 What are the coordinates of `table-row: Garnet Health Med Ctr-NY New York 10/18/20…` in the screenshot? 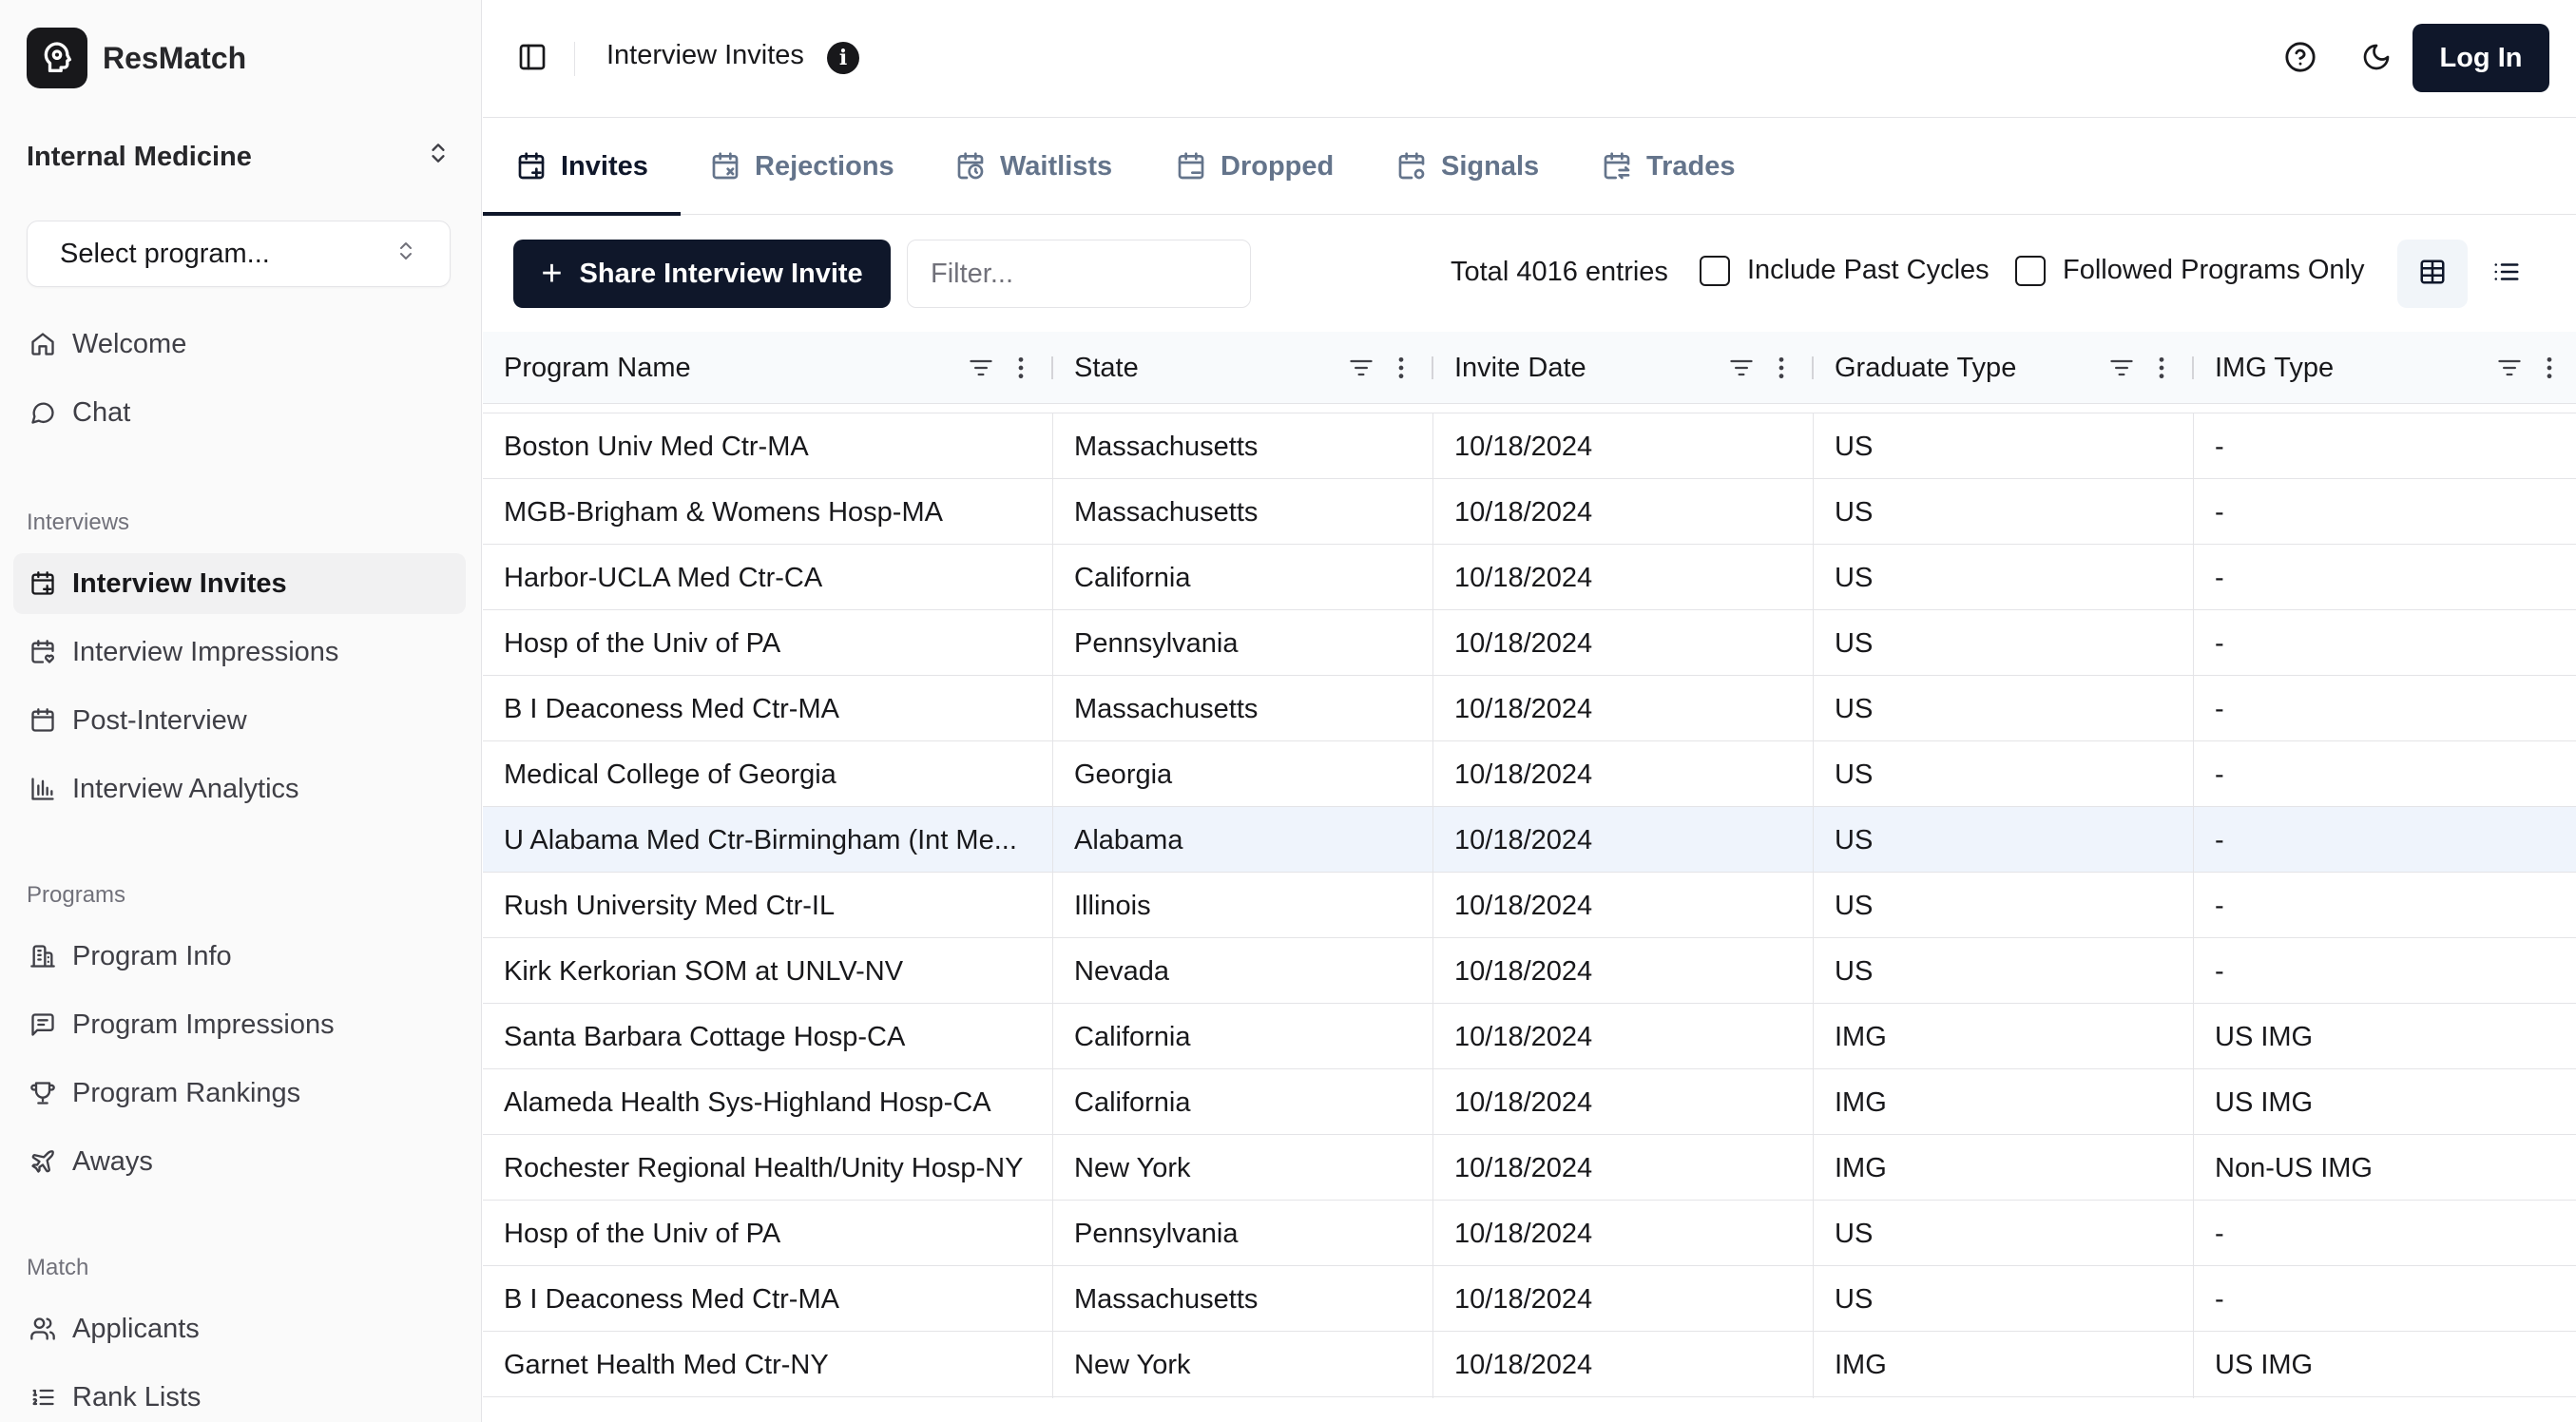 It's located at (1529, 1365).